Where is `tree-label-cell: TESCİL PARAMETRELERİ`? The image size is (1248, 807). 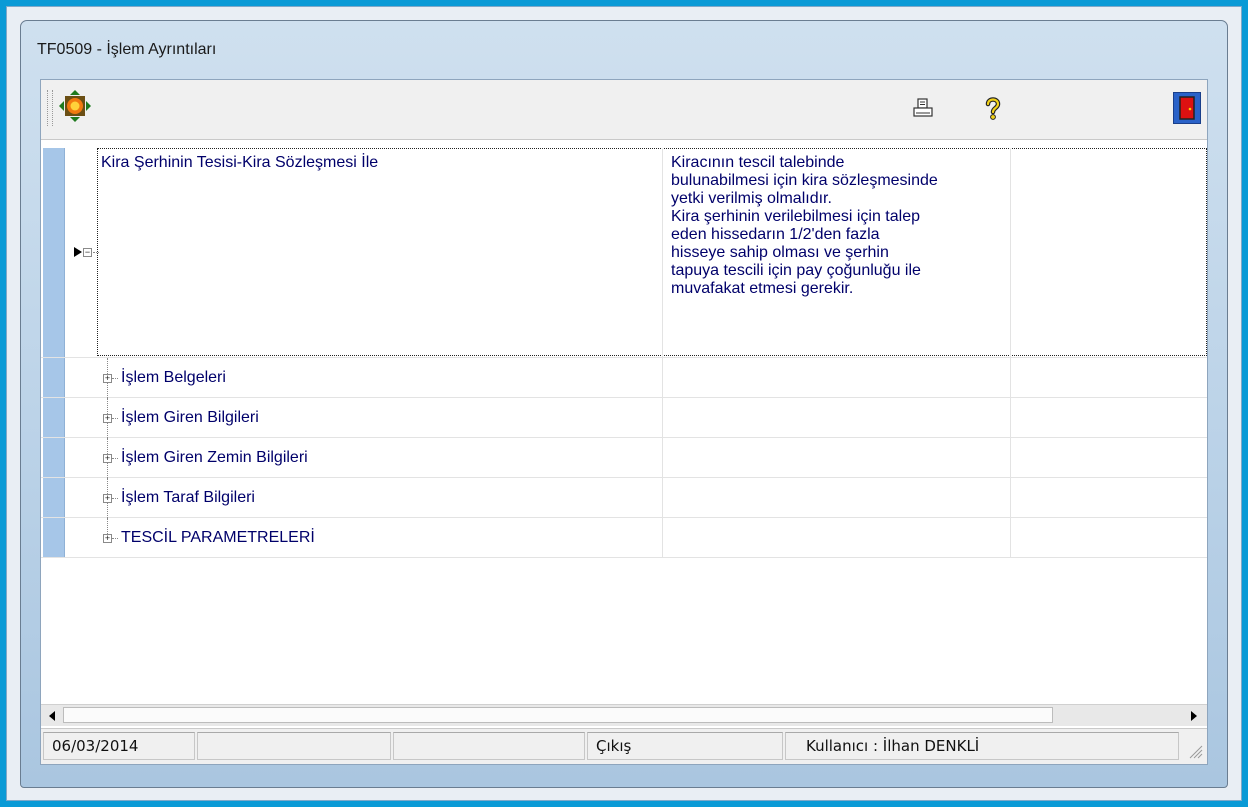 tree-label-cell: TESCİL PARAMETRELERİ is located at coordinates (380, 537).